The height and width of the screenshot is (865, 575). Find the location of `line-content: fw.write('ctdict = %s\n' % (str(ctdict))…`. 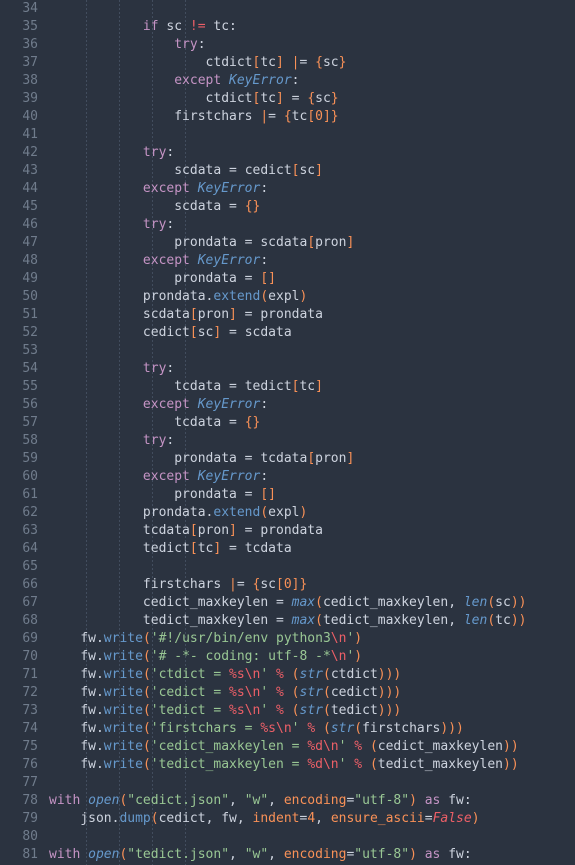

line-content: fw.write('ctdict = %s\n' % (str(ctdict))… is located at coordinates (225, 675).